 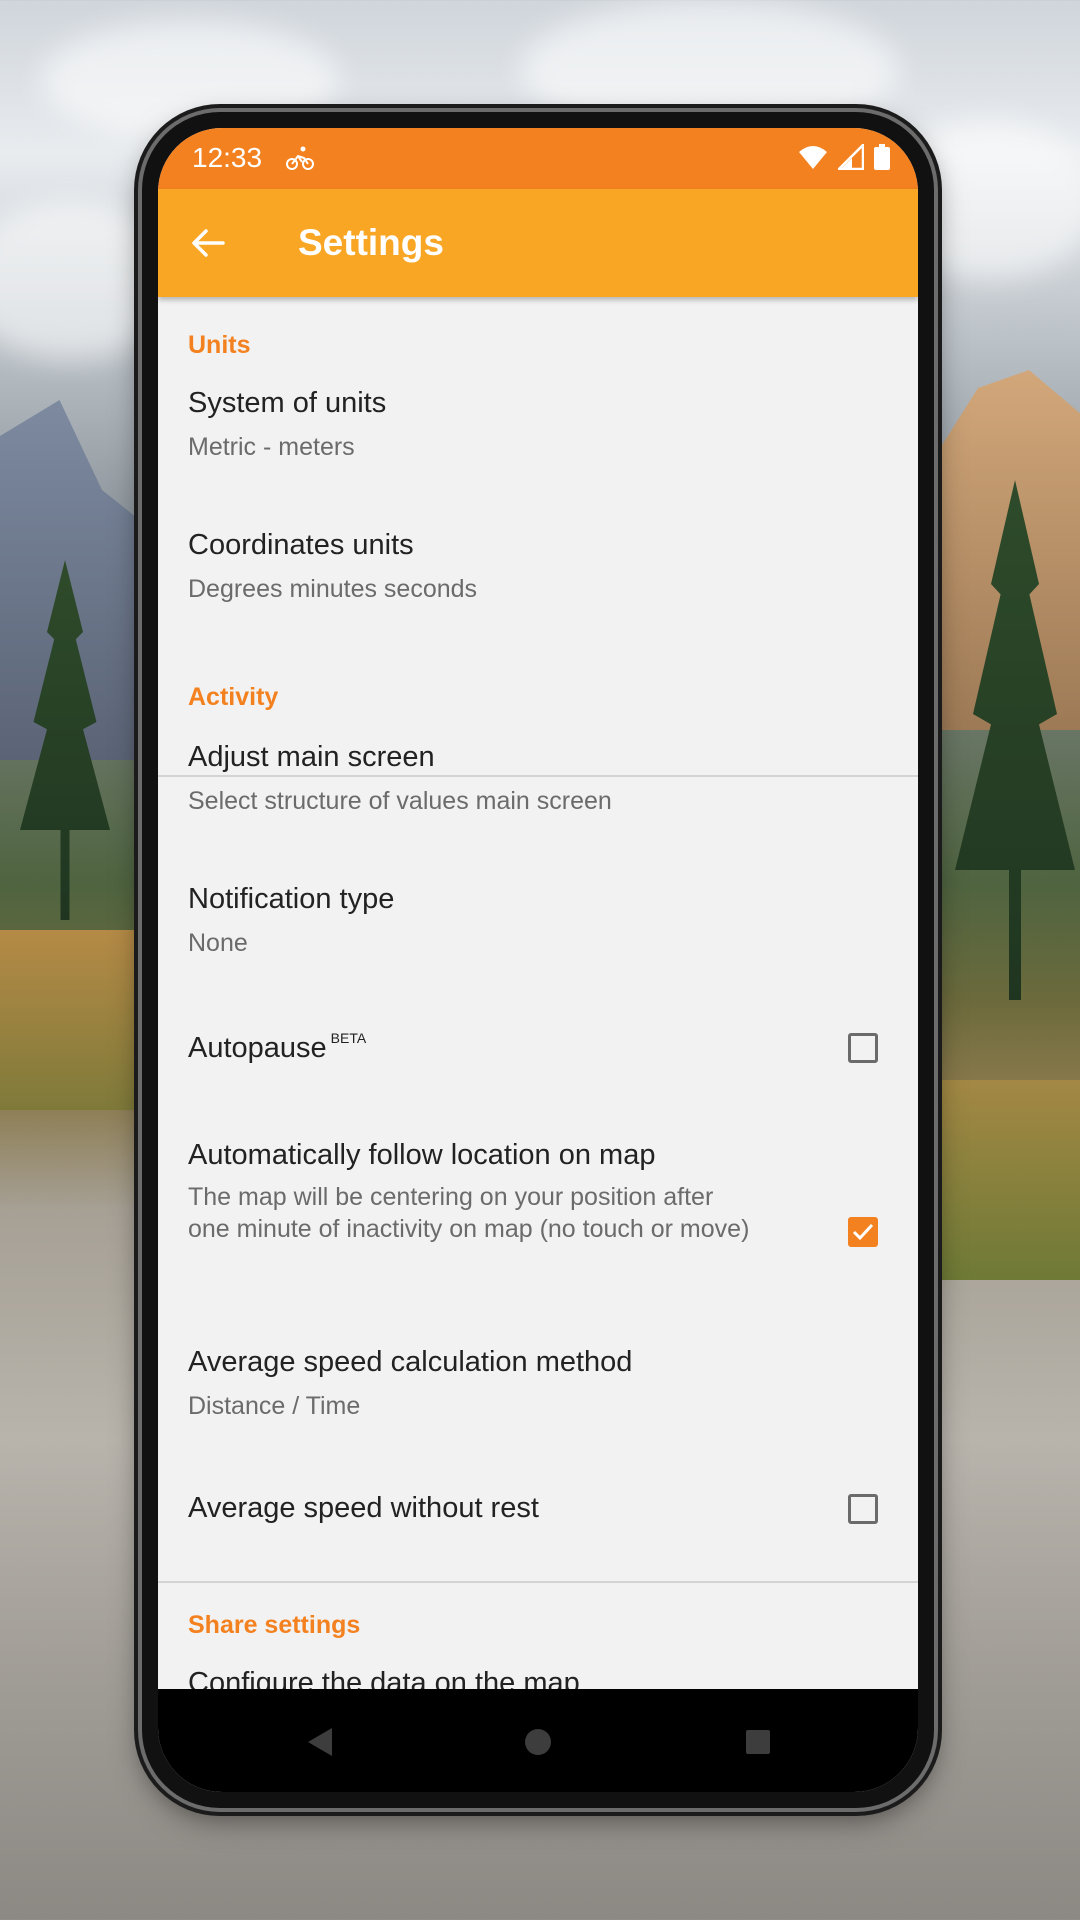 I want to click on pref-summary: Degrees minutes seconds, so click(x=333, y=589).